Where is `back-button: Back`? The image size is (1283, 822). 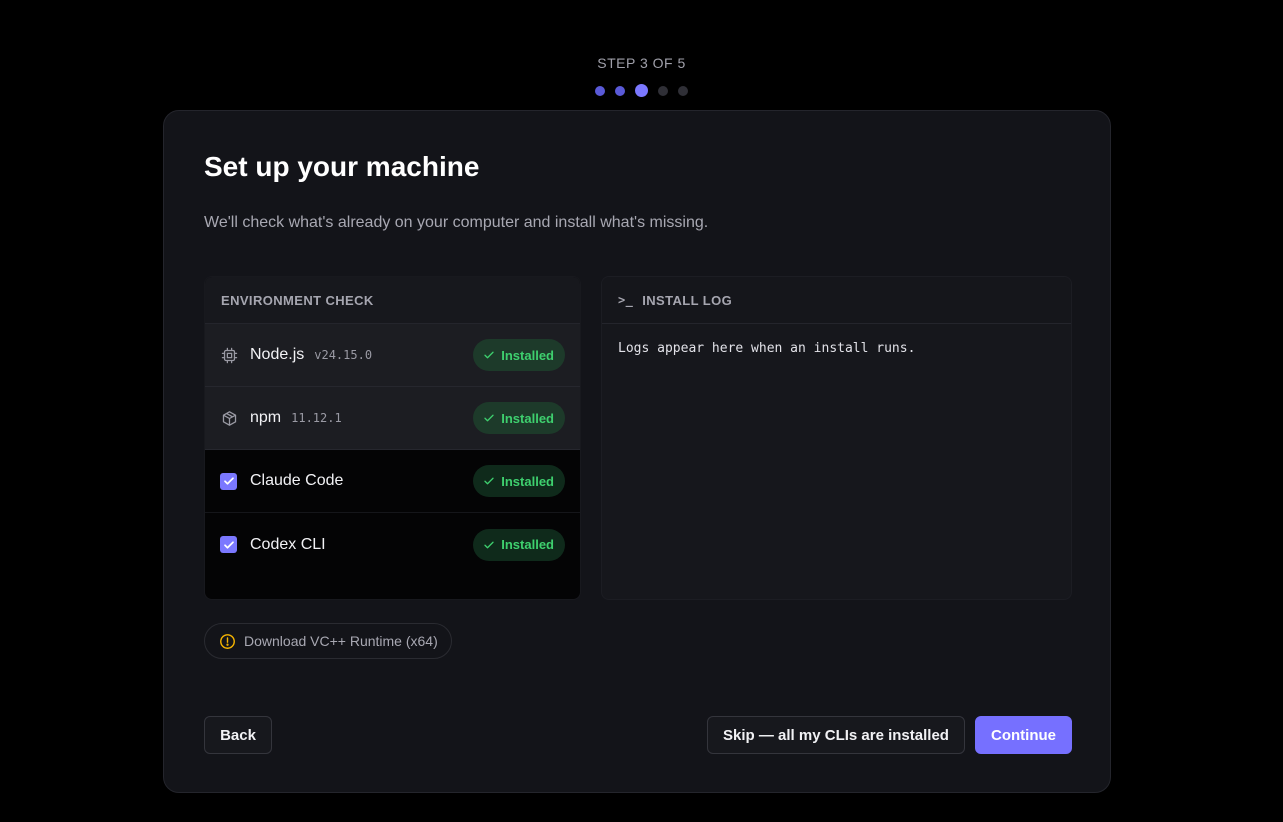 back-button: Back is located at coordinates (238, 735).